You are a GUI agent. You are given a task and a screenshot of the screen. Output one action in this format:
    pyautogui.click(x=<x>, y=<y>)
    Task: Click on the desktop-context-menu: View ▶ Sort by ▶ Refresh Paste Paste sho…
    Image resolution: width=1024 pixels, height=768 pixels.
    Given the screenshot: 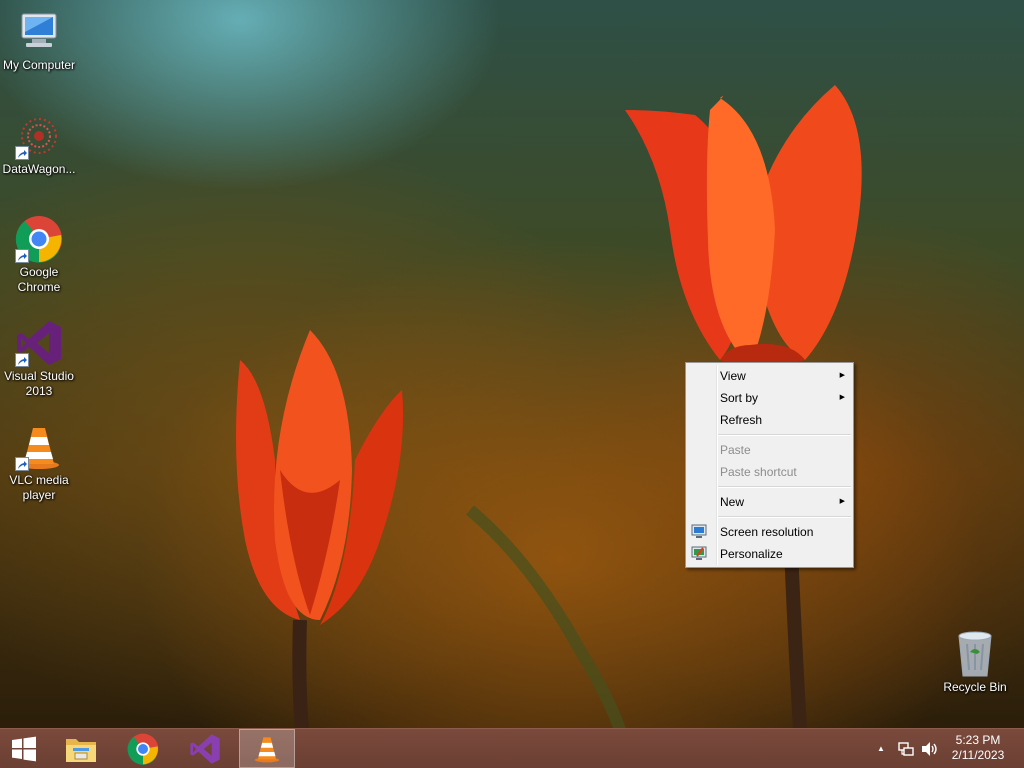 What is the action you would take?
    pyautogui.click(x=769, y=465)
    